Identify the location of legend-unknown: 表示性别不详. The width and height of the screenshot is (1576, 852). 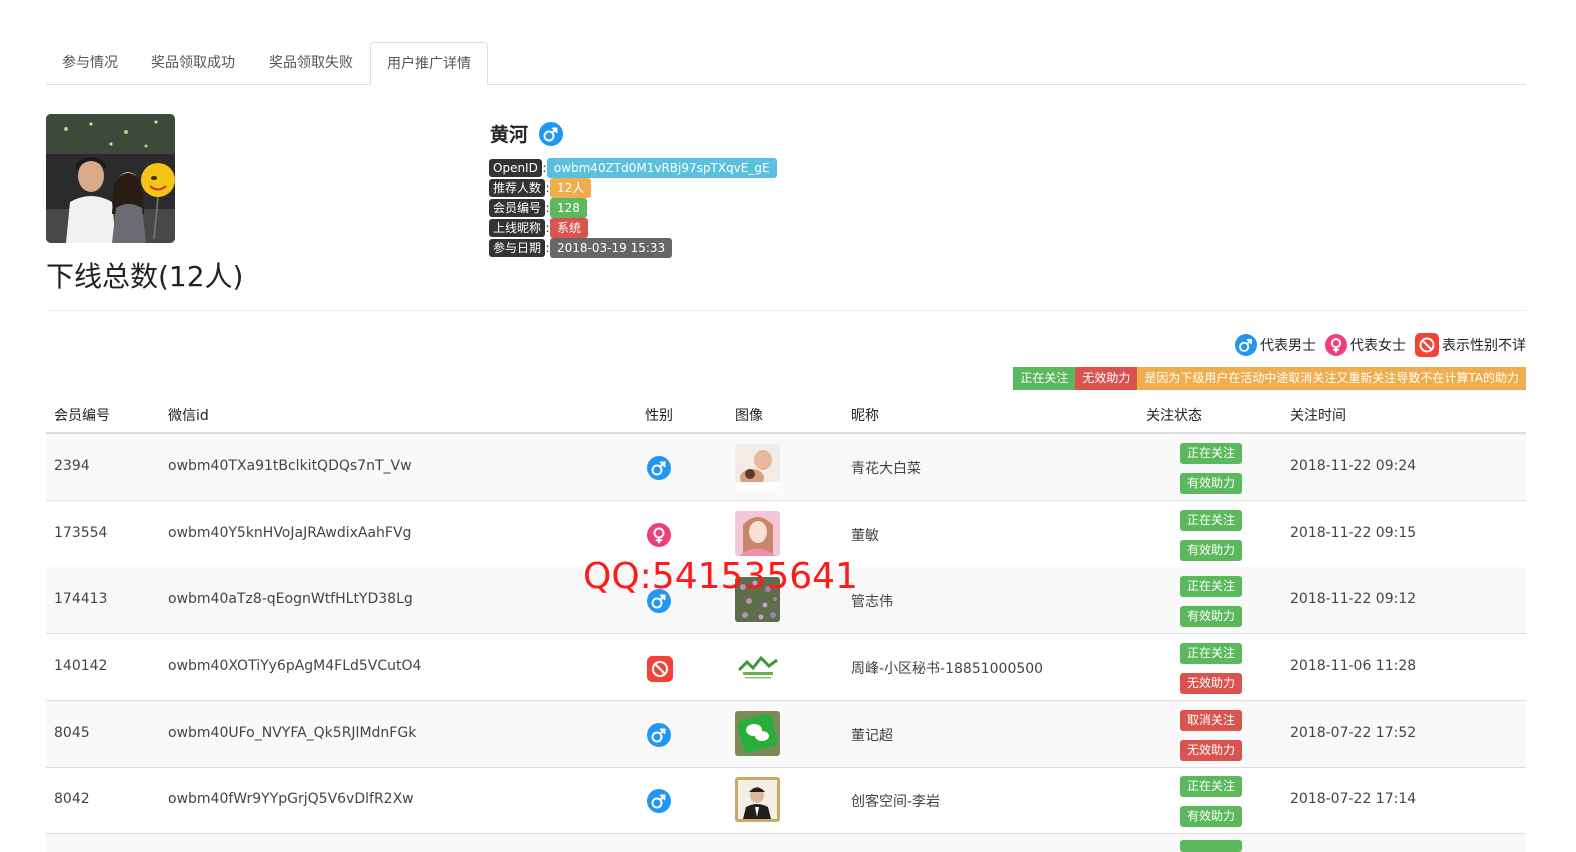
(1470, 345).